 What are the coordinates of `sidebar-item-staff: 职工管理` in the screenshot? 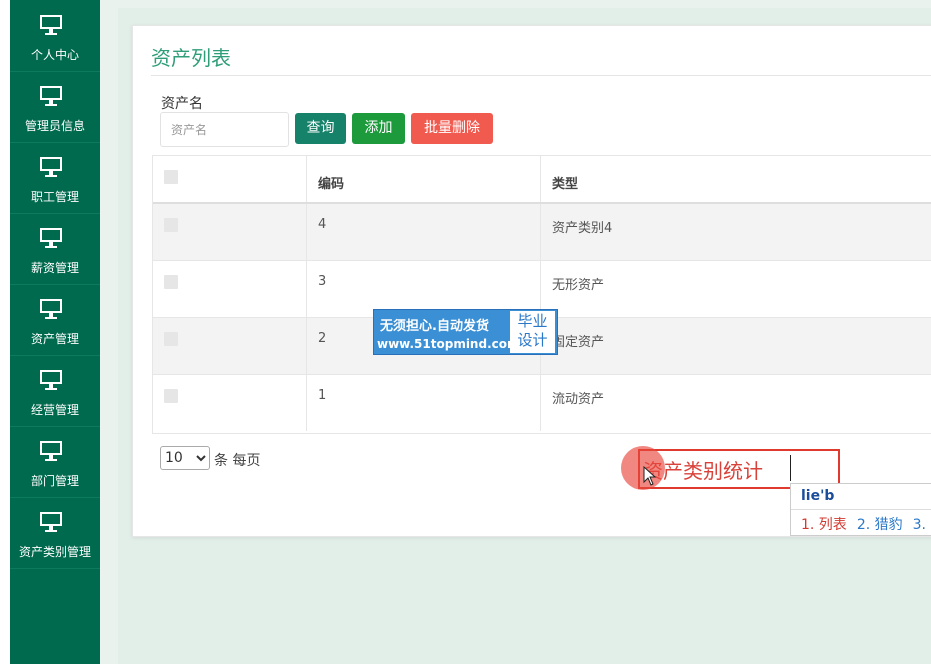 It's located at (55, 178).